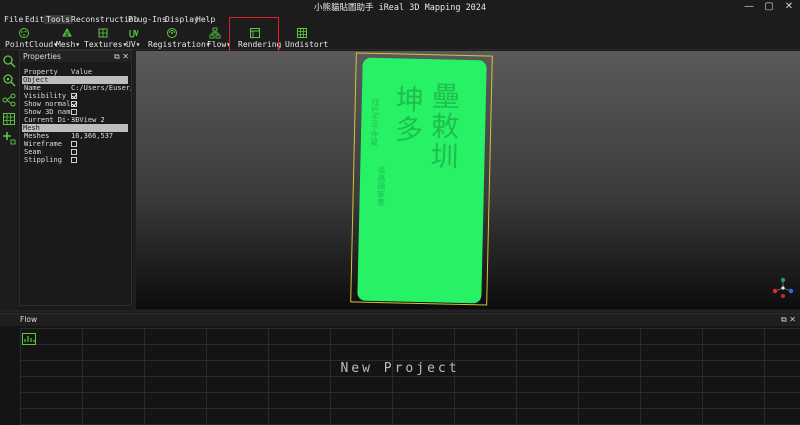  Describe the element at coordinates (24, 33) in the screenshot. I see `point-cloud-icon` at that location.